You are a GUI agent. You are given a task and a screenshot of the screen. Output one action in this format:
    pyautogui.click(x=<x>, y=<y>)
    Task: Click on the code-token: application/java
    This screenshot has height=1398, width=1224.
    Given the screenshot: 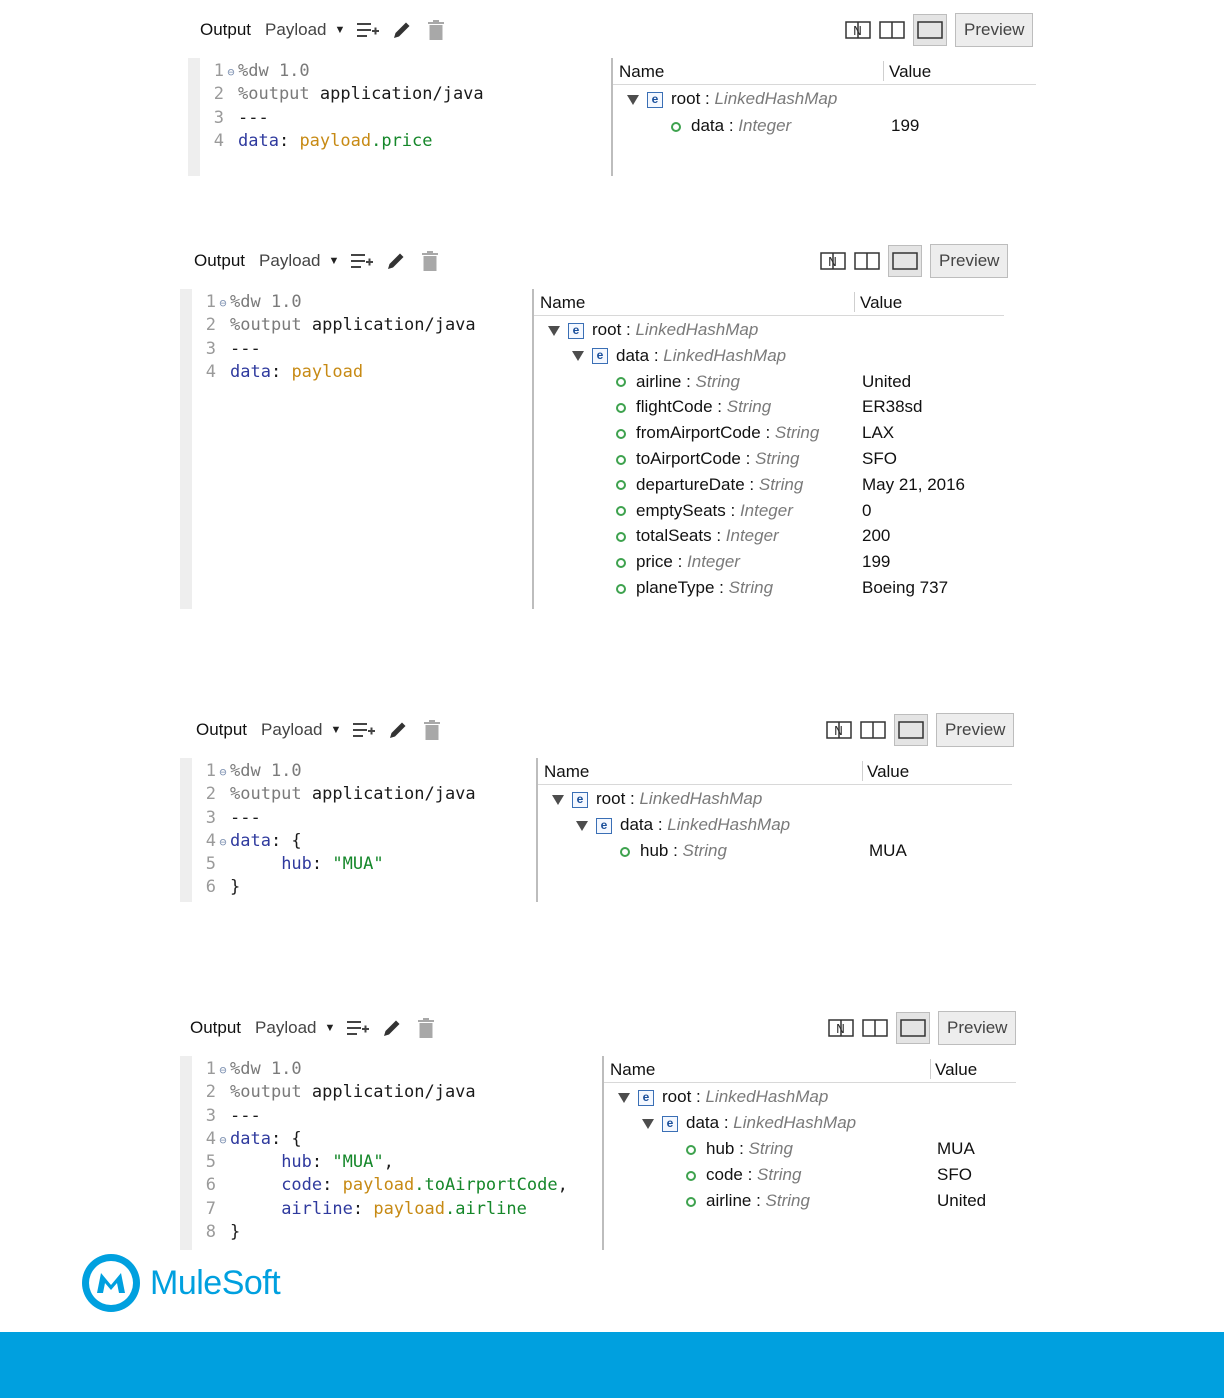 What is the action you would take?
    pyautogui.click(x=401, y=94)
    